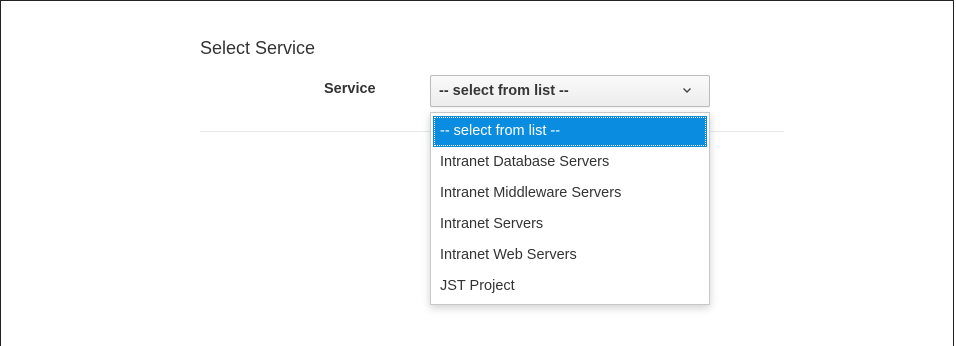 The image size is (956, 346). Describe the element at coordinates (570, 286) in the screenshot. I see `dropdown-option-jst-project: JST Project` at that location.